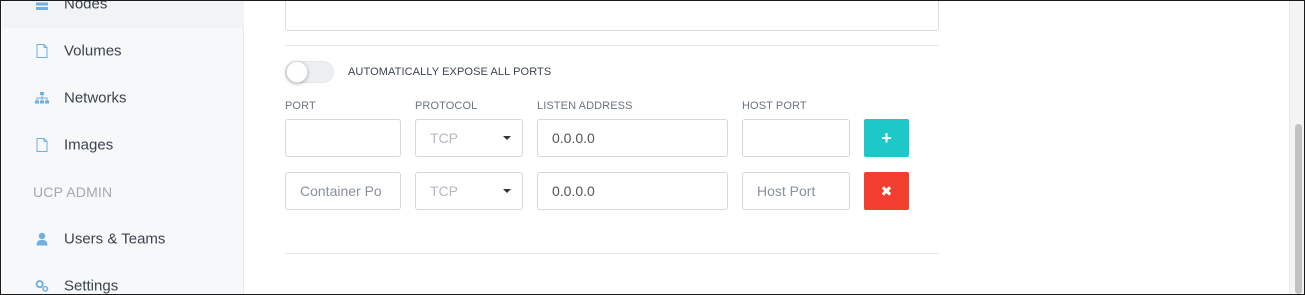  Describe the element at coordinates (93, 51) in the screenshot. I see `sidebar-item-label: Volumes` at that location.